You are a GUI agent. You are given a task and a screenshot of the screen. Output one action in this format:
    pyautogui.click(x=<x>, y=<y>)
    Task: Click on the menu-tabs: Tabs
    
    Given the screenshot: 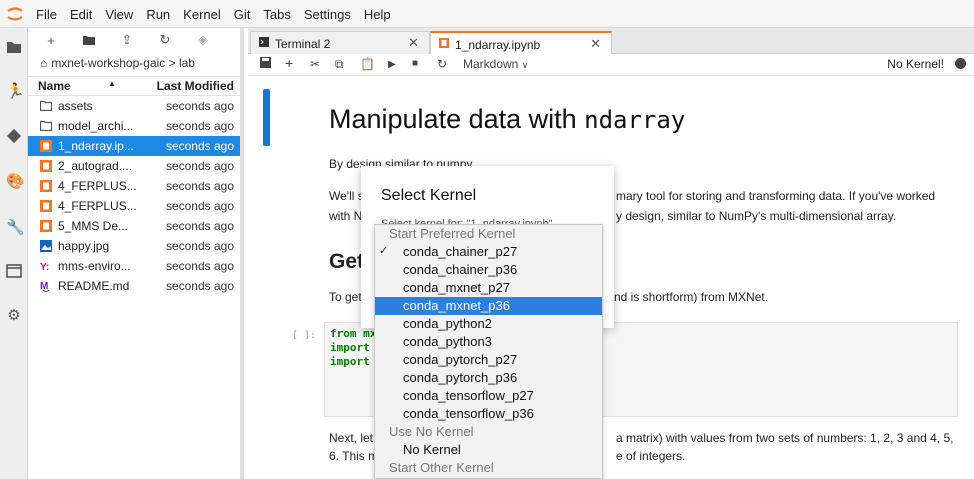 What is the action you would take?
    pyautogui.click(x=276, y=14)
    